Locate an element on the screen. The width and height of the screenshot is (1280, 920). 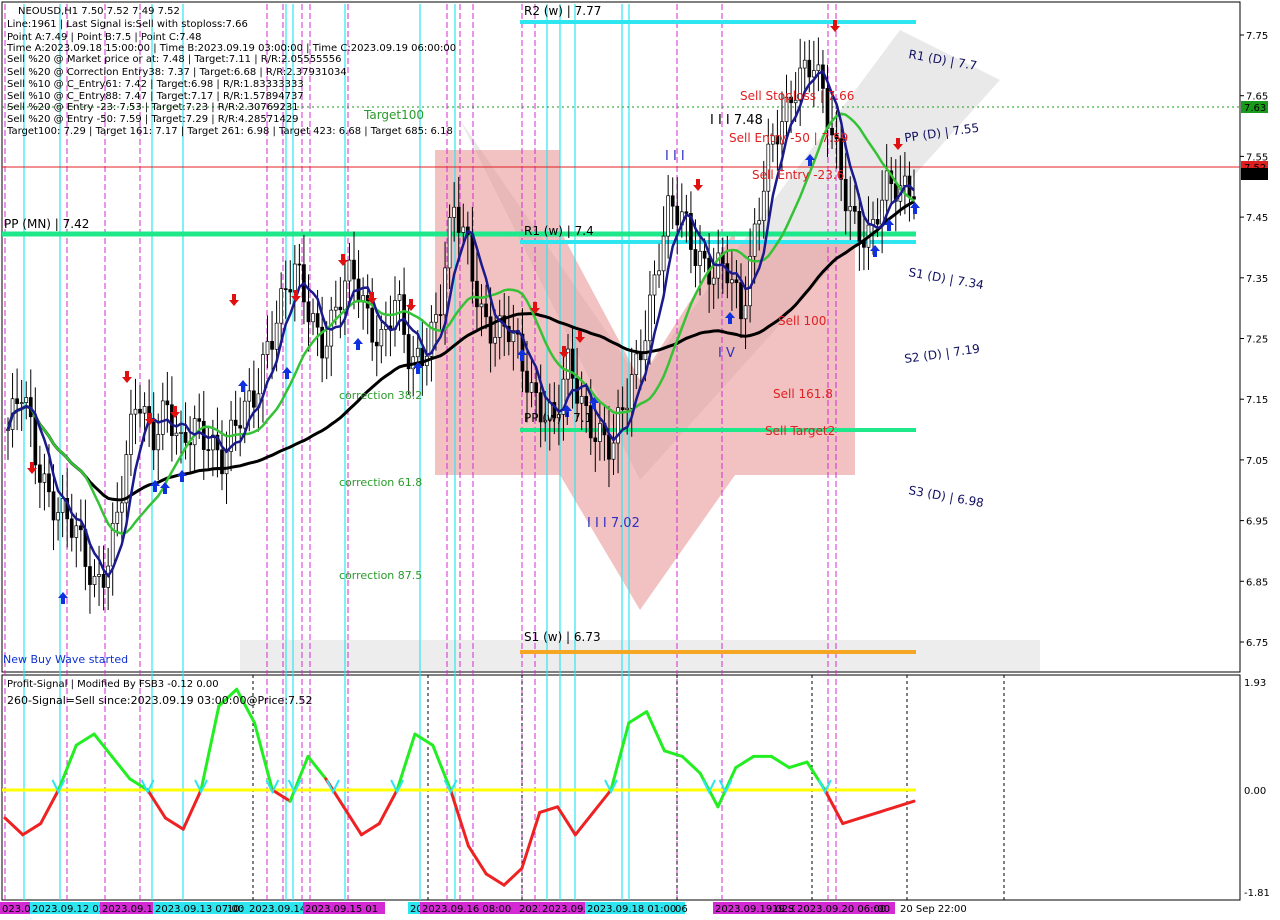
sell-100-label: Sell 100 is located at coordinates (802, 321).